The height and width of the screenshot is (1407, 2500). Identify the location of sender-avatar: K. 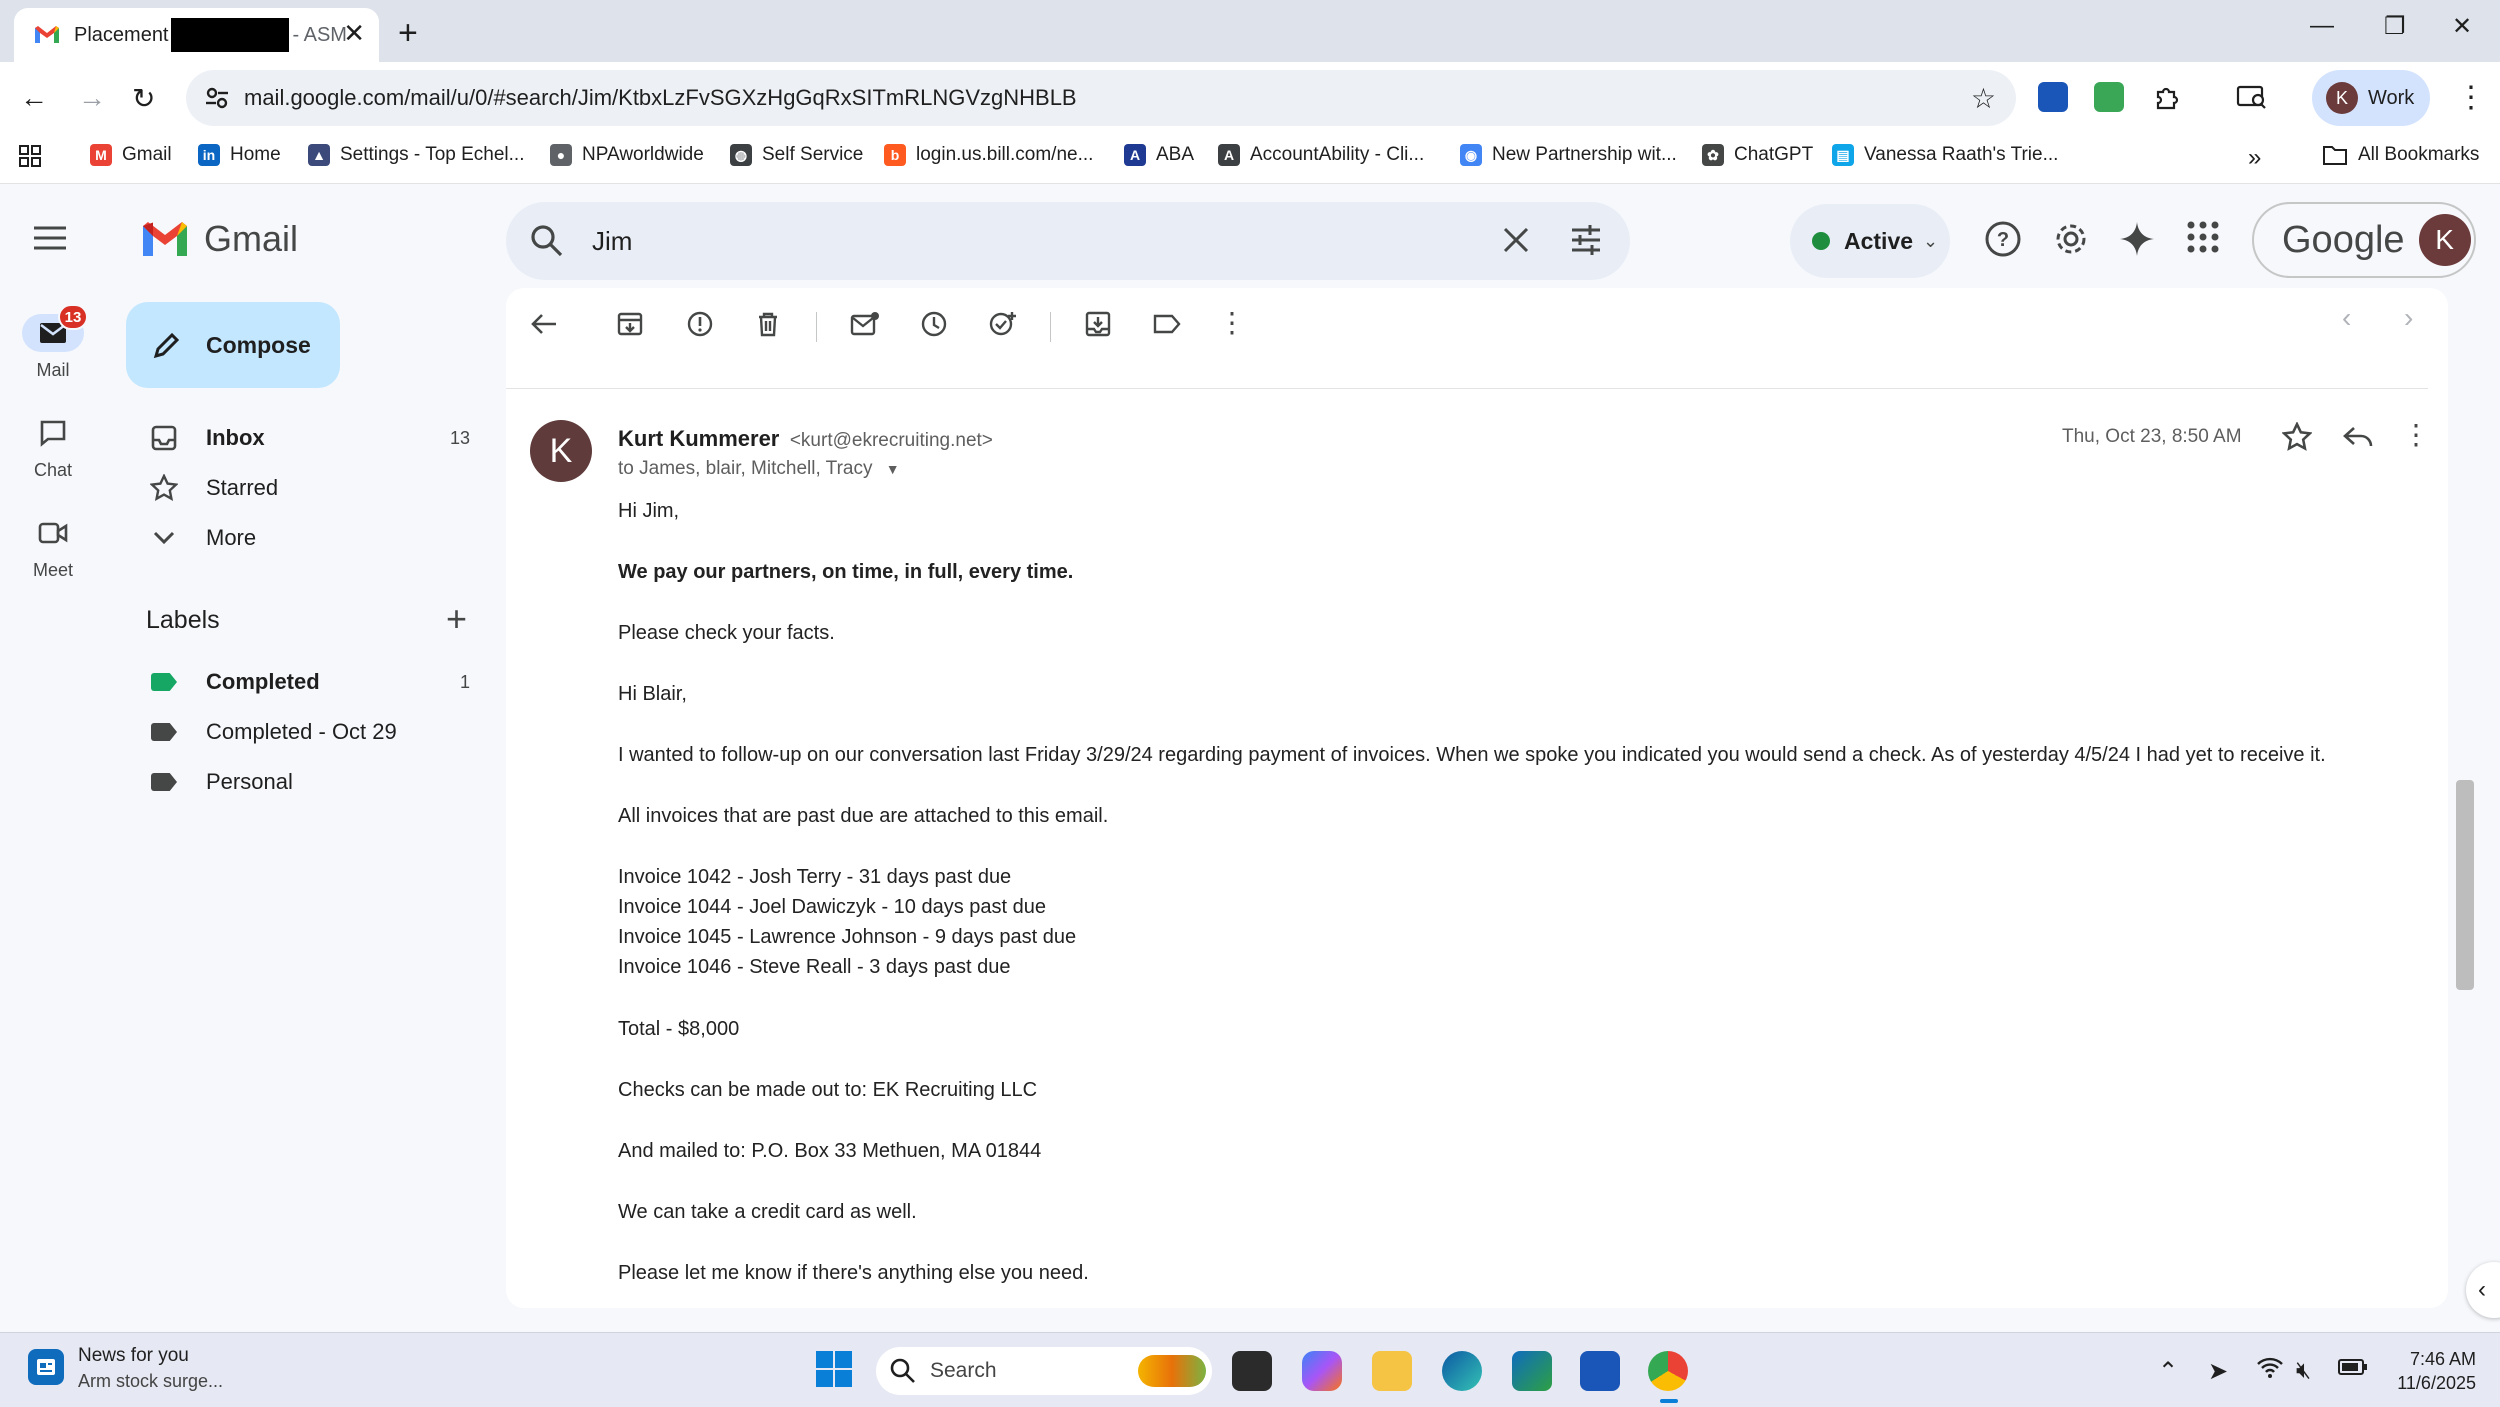
(561, 451).